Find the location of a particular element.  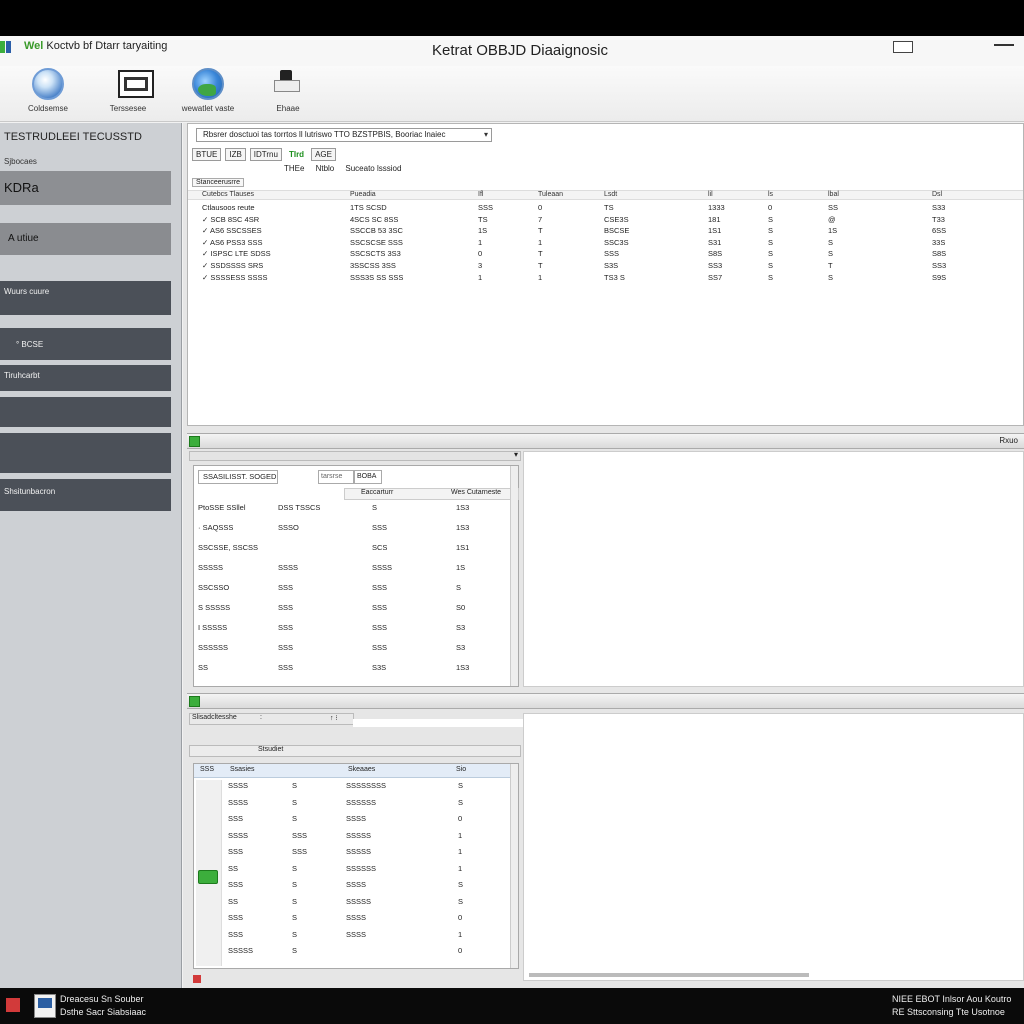

tests-icon is located at coordinates (194, 701).